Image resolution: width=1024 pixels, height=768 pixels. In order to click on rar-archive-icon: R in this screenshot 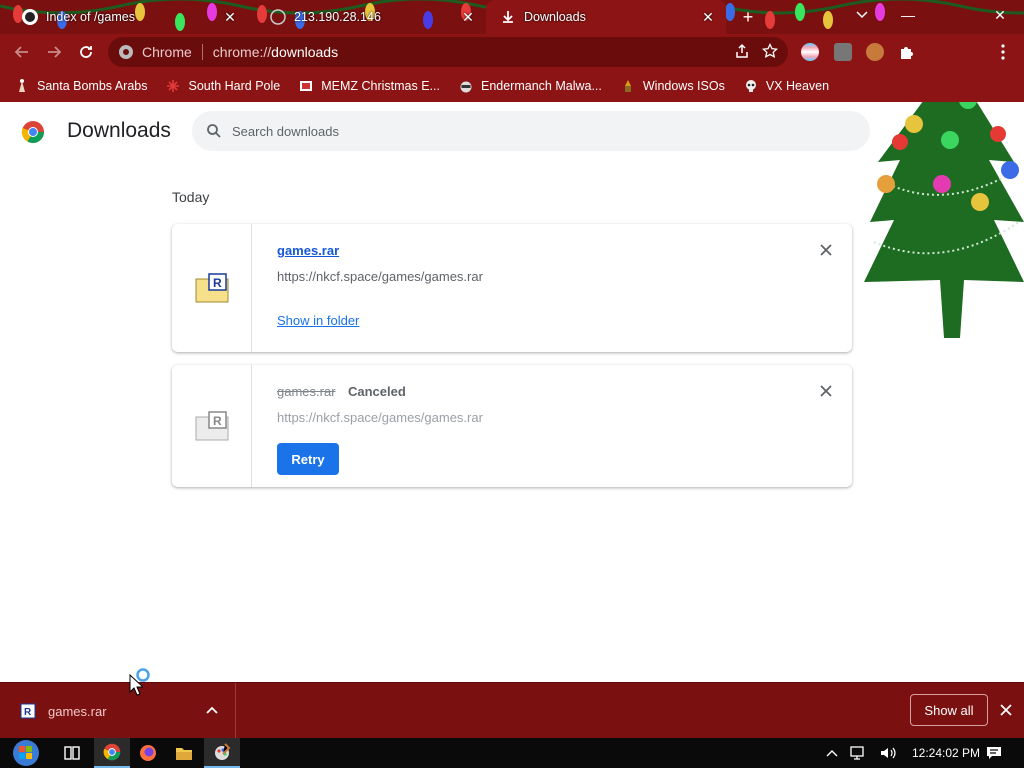, I will do `click(211, 288)`.